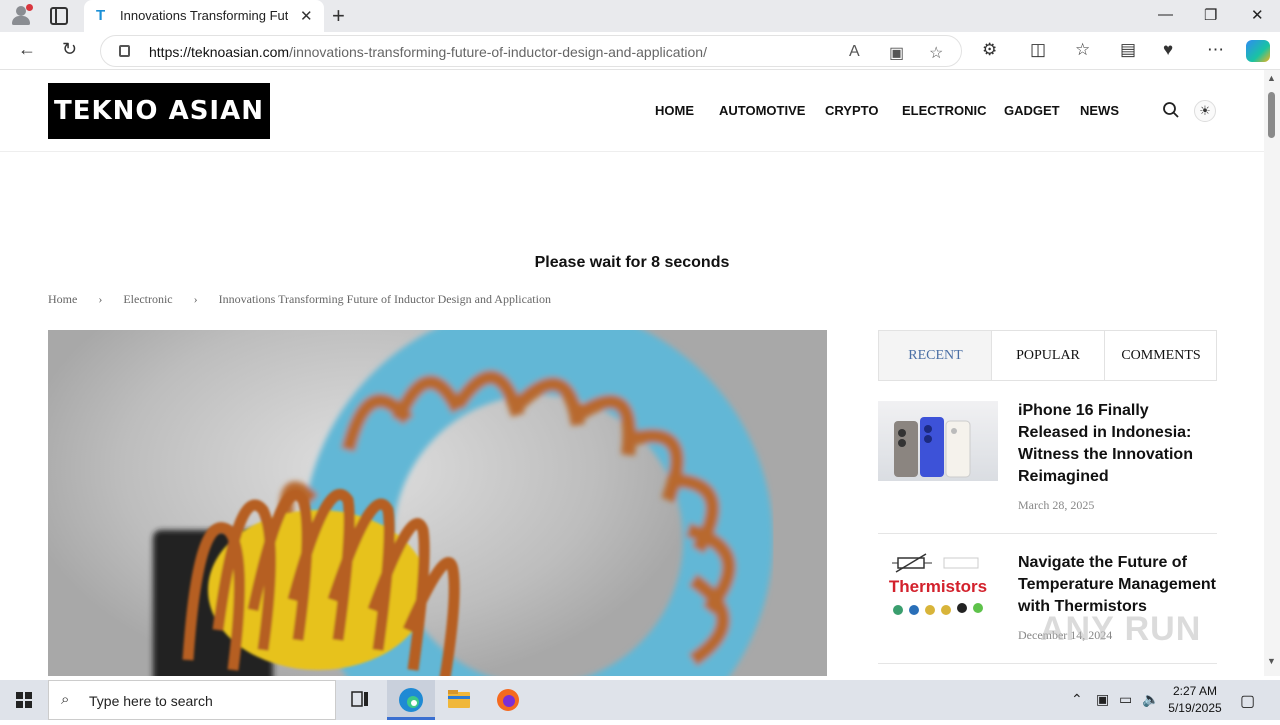  I want to click on nav-home: HOME, so click(674, 110).